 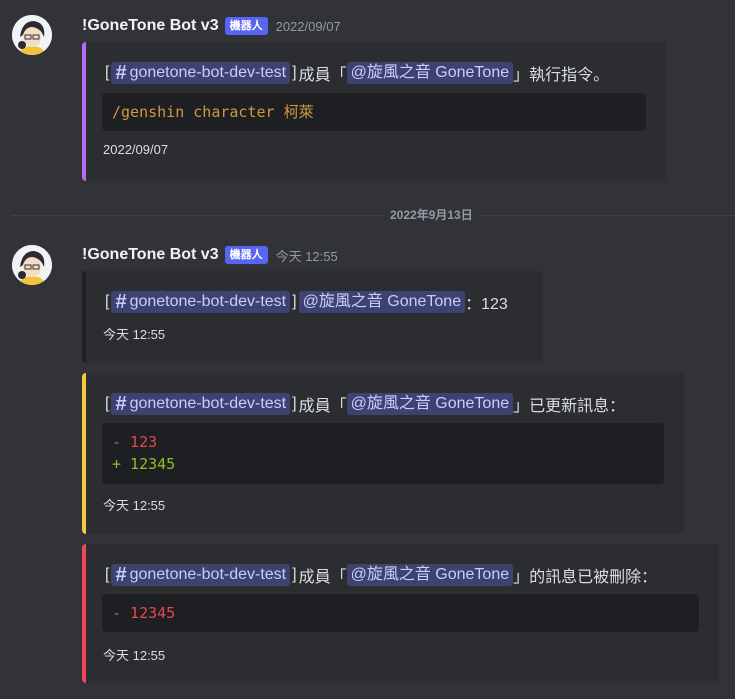 I want to click on embed-footer: 2022/09/07, so click(x=136, y=149).